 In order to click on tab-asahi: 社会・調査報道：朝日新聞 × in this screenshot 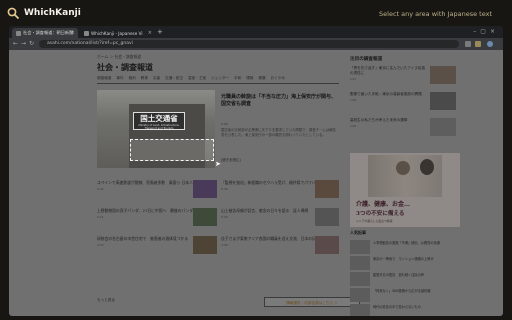, I will do `click(45, 33)`.